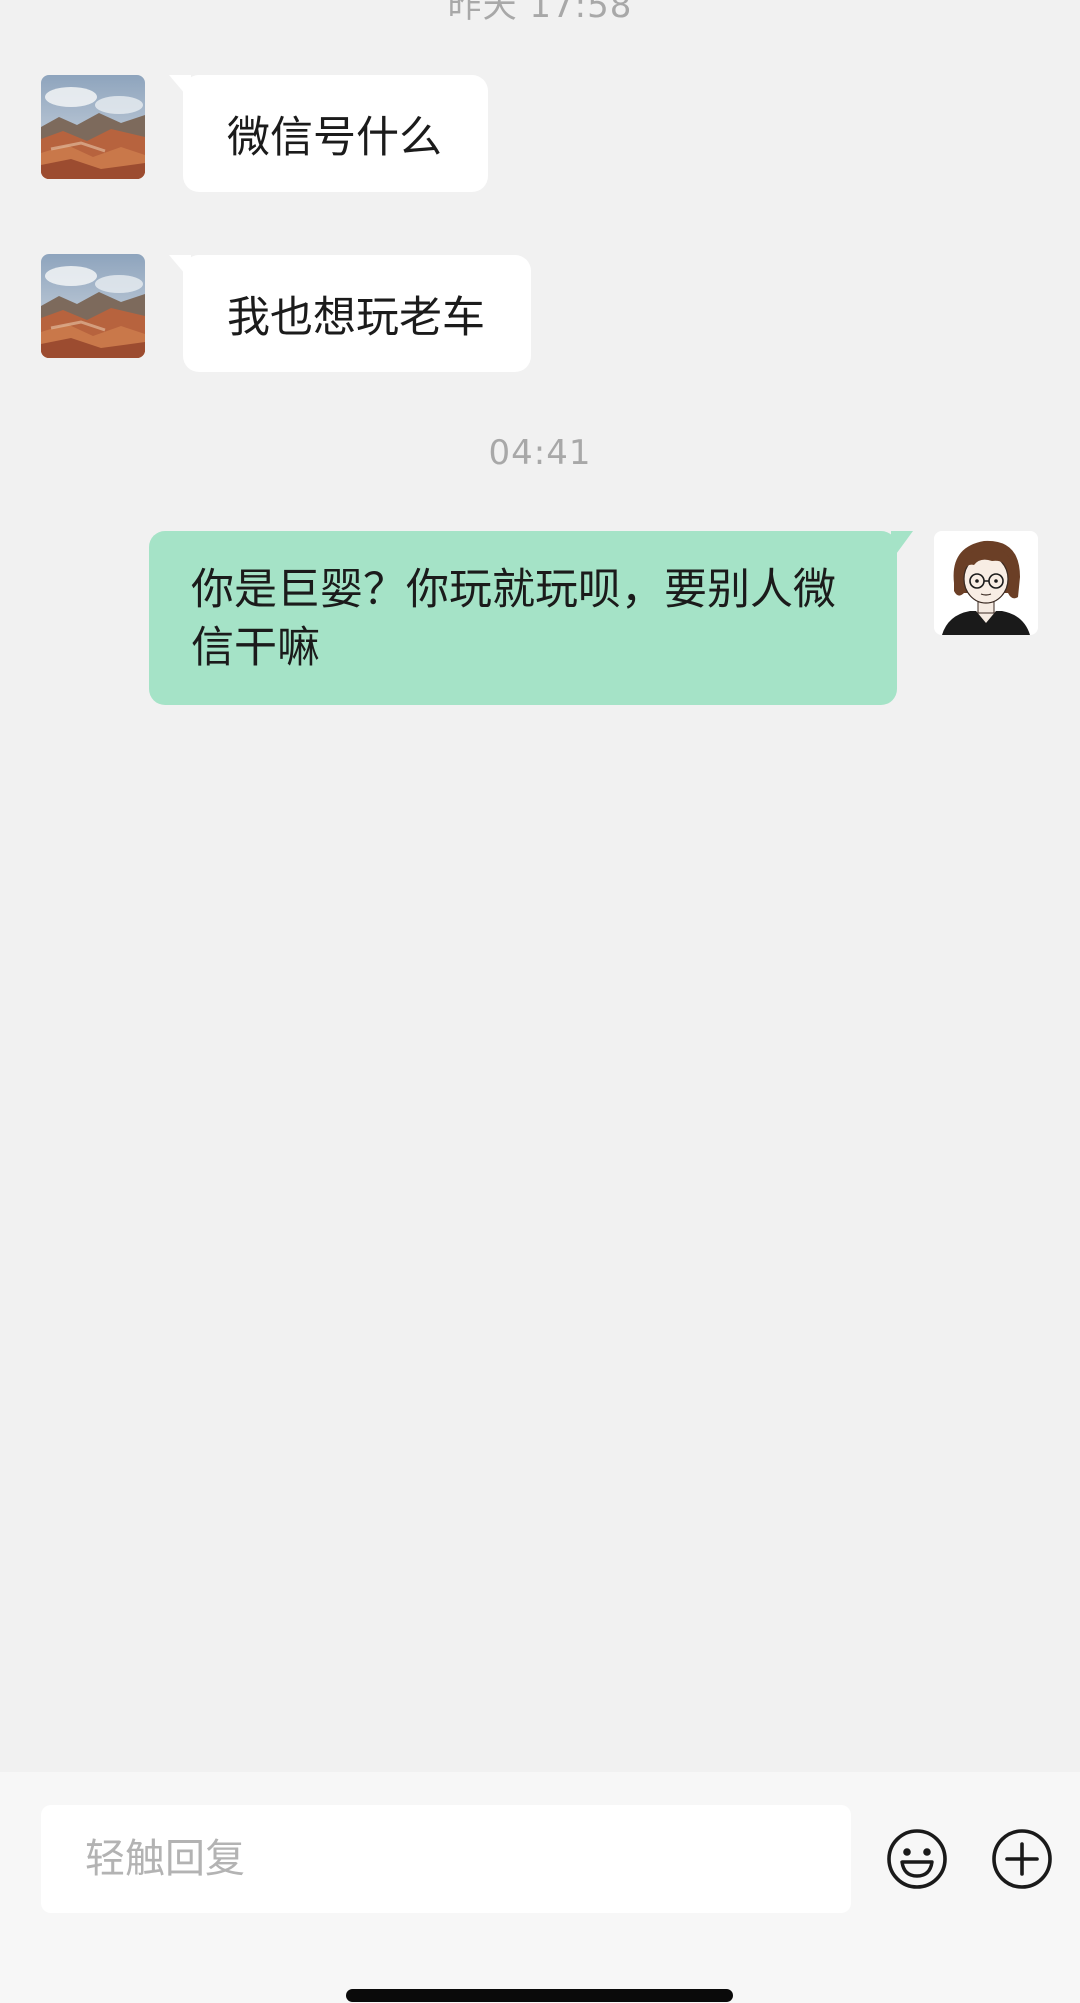 Image resolution: width=1080 pixels, height=2003 pixels. I want to click on message-text: 你是巨婴？你玩就玩呗，要别人微信干嘛, so click(513, 619).